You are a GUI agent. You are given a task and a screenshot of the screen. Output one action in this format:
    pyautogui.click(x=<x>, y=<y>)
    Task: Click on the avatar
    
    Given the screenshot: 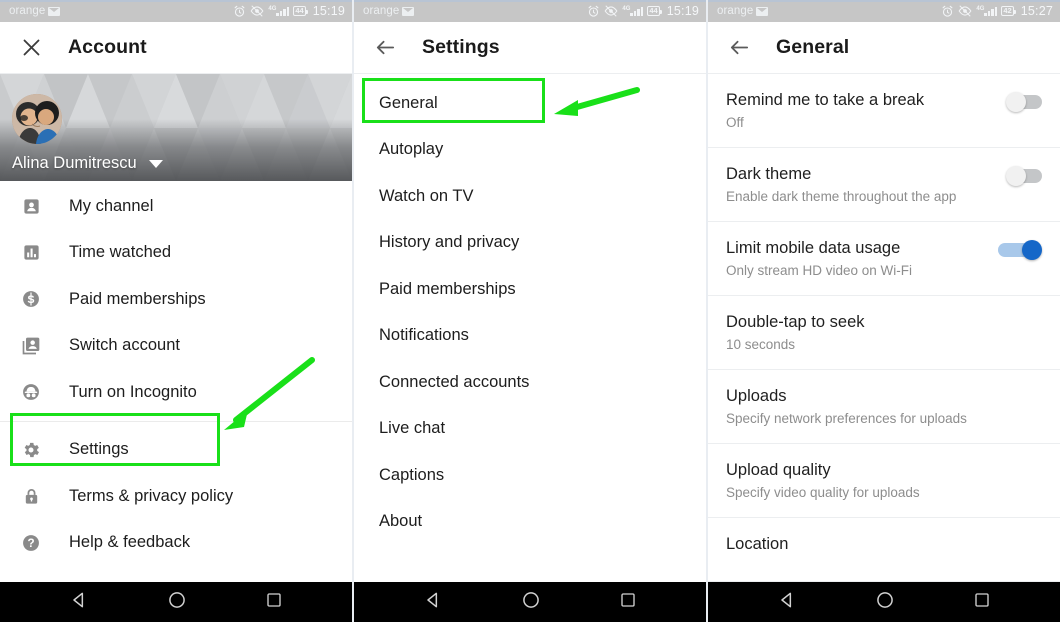 What is the action you would take?
    pyautogui.click(x=37, y=119)
    